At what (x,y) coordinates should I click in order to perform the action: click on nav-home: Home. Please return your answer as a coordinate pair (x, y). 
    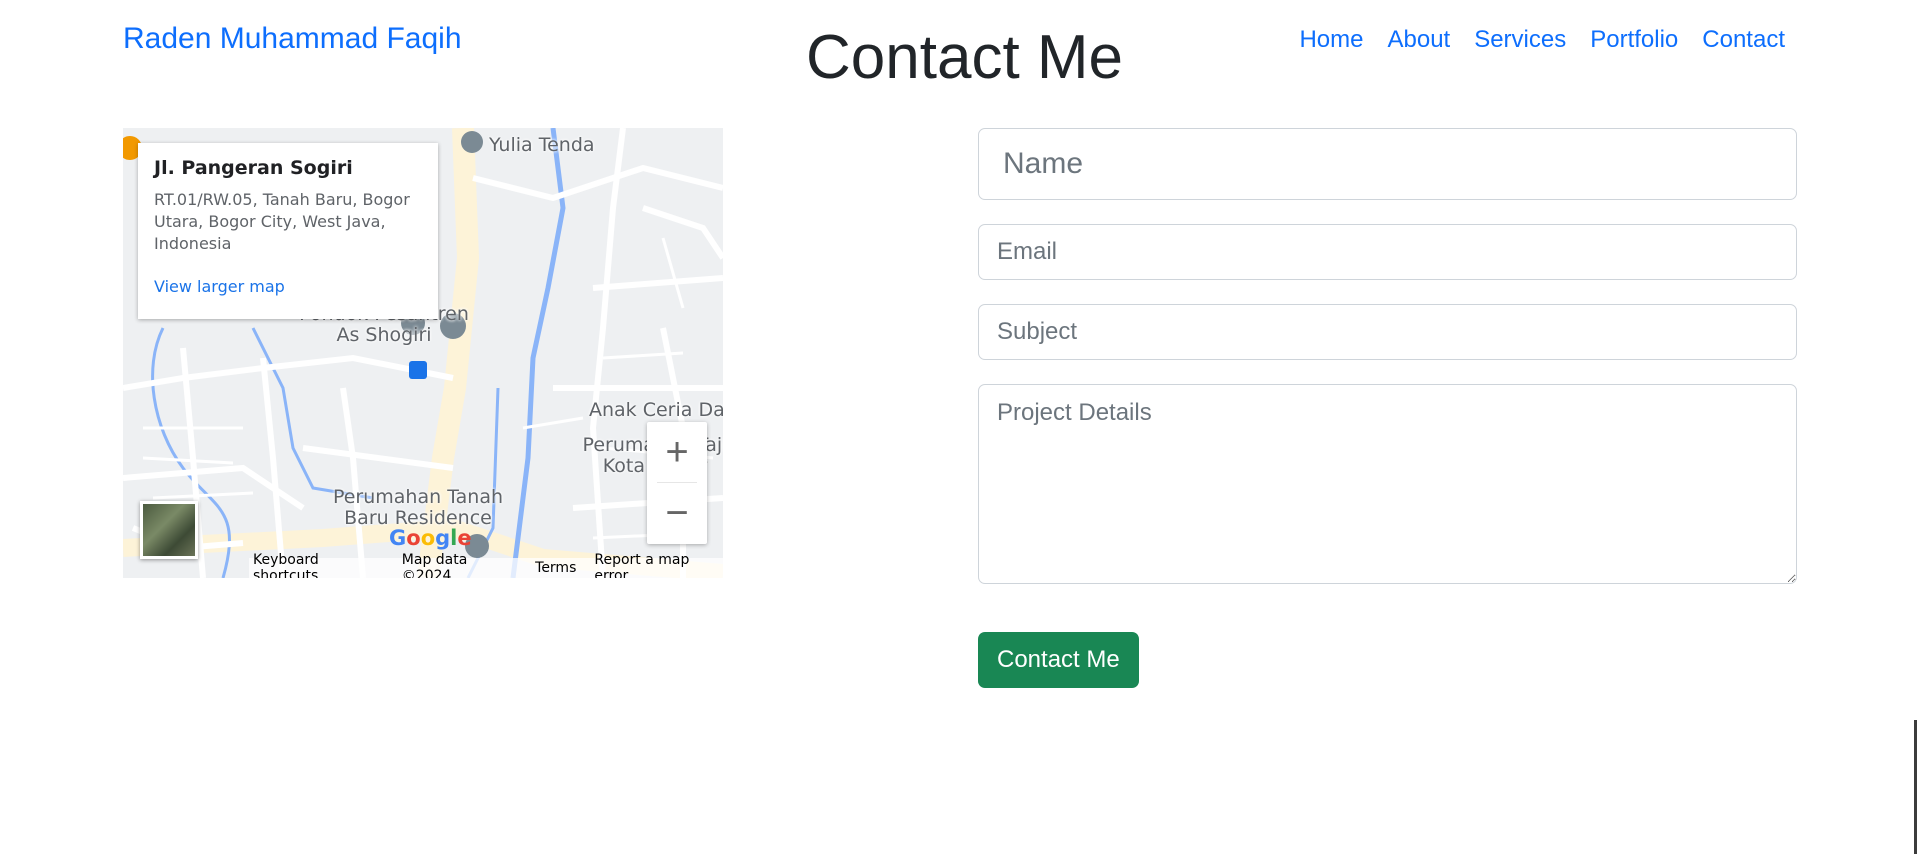
    Looking at the image, I should click on (1331, 40).